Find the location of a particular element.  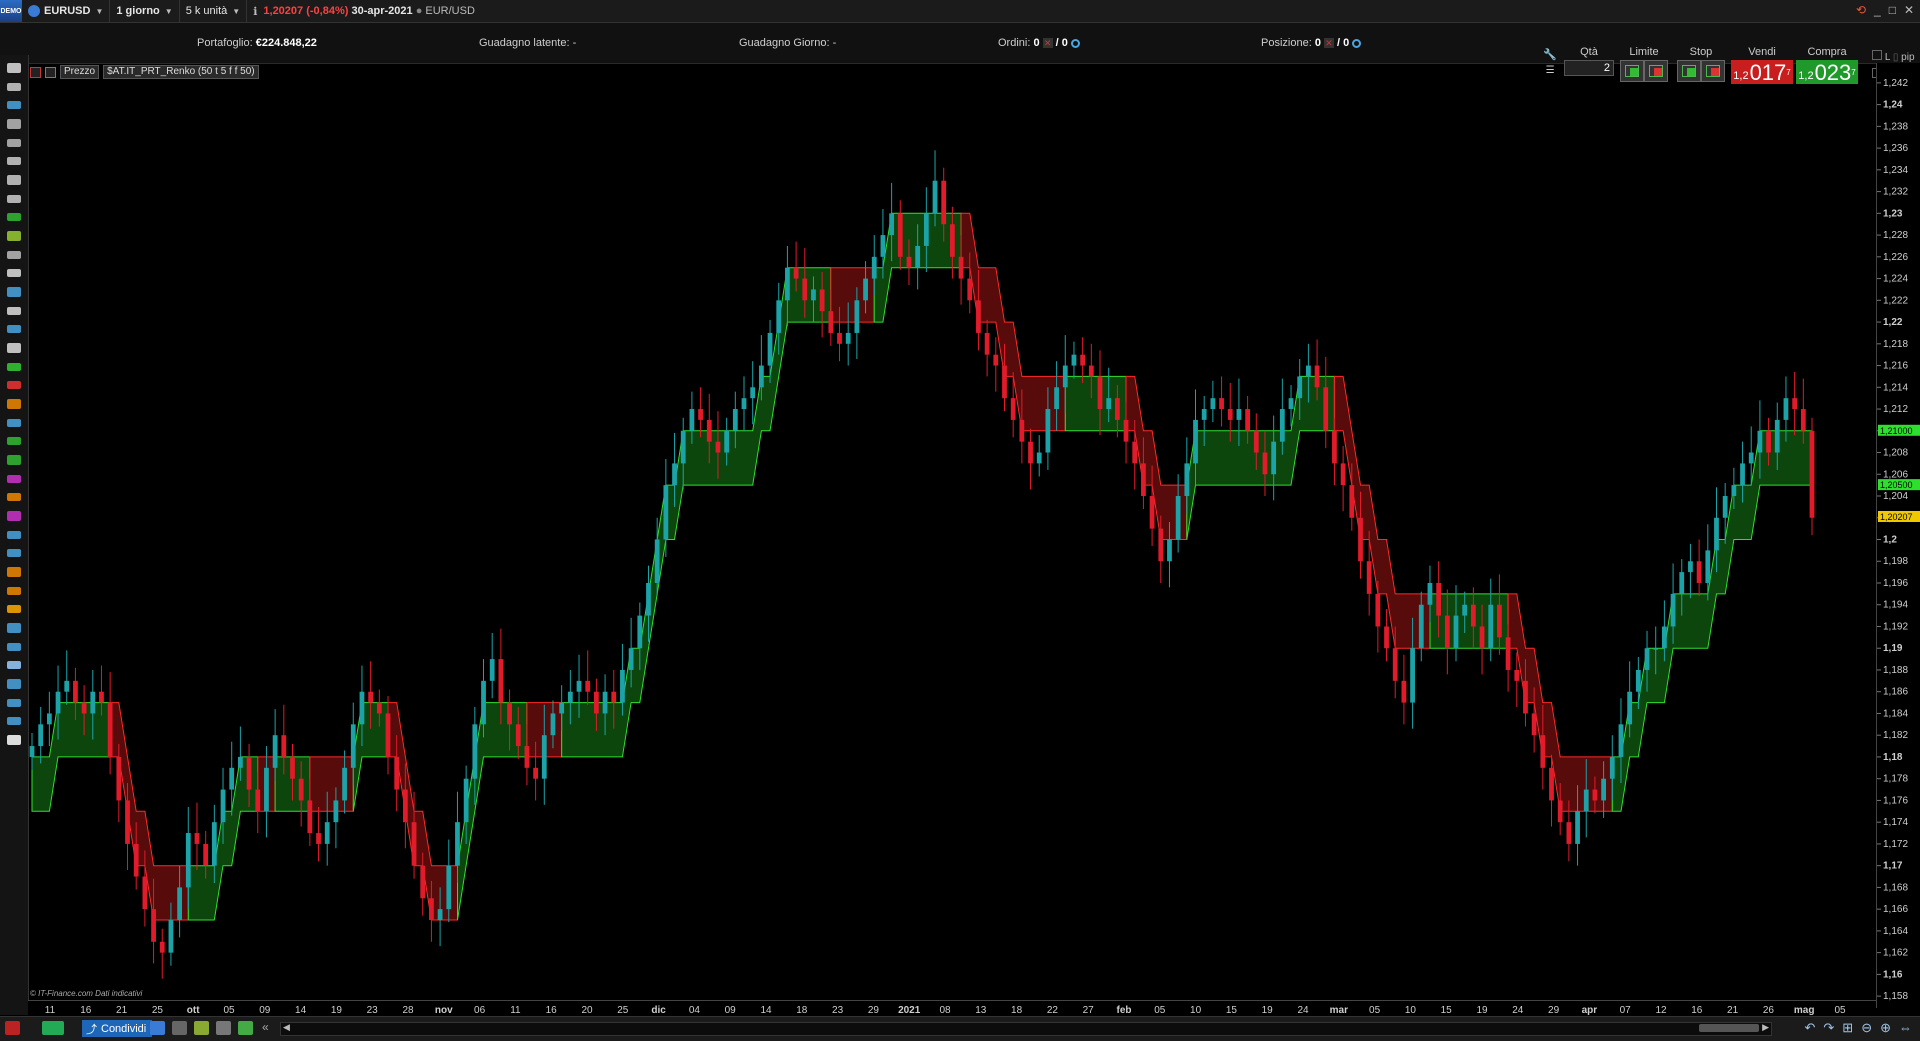

copy-icon is located at coordinates (14, 311).